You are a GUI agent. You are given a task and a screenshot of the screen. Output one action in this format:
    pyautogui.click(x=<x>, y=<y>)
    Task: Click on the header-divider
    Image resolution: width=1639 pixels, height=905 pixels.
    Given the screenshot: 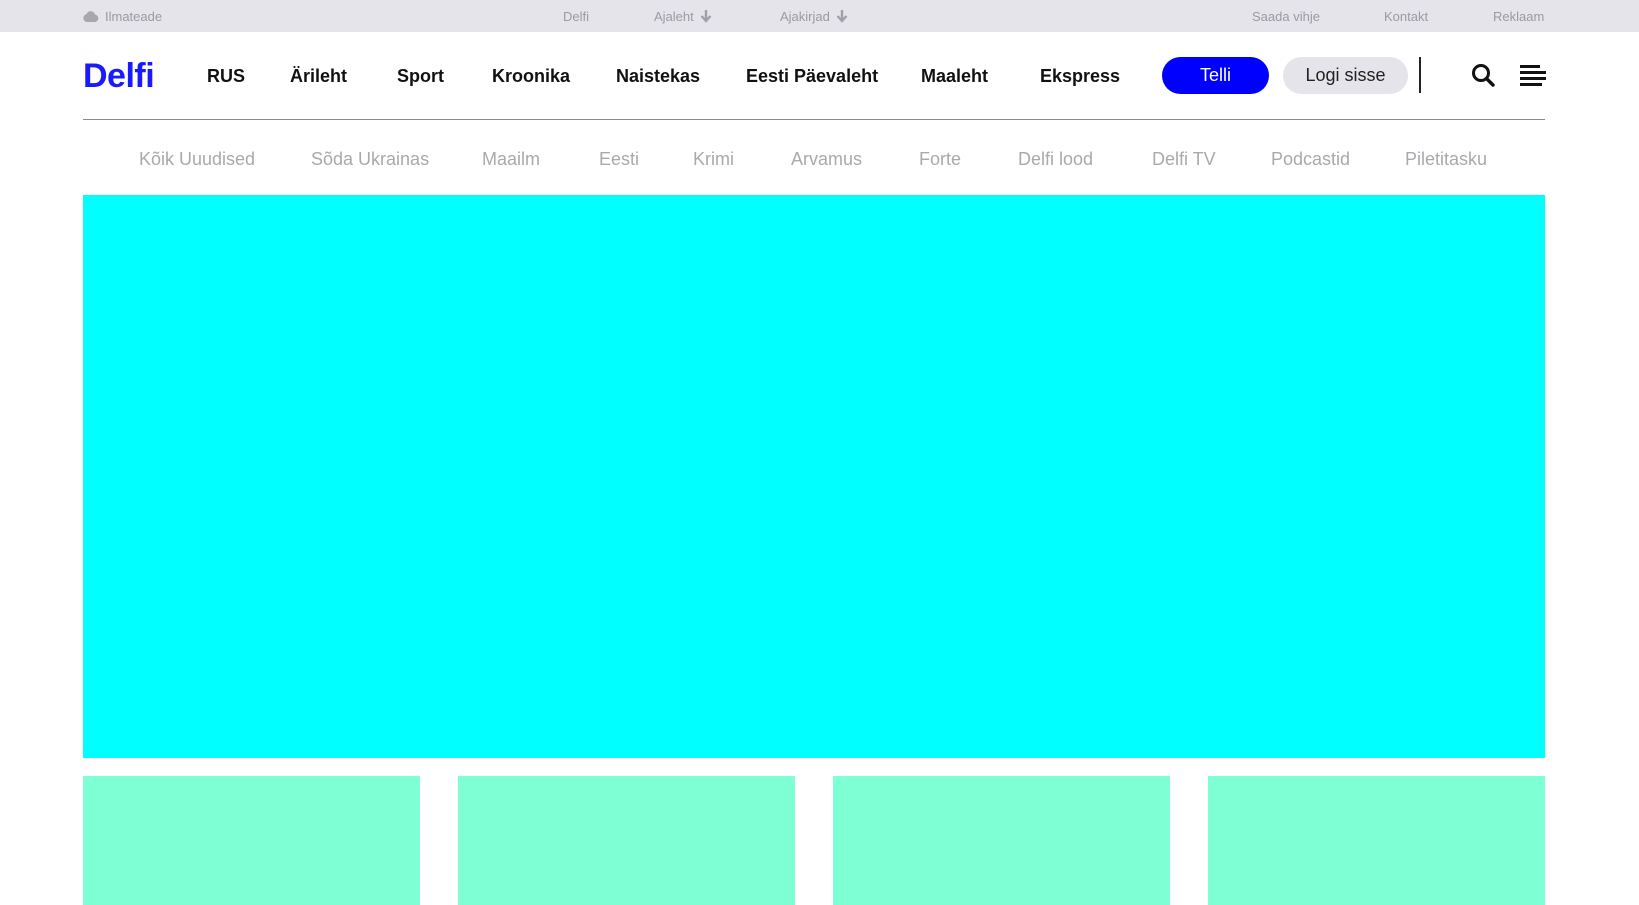 What is the action you would take?
    pyautogui.click(x=1420, y=75)
    